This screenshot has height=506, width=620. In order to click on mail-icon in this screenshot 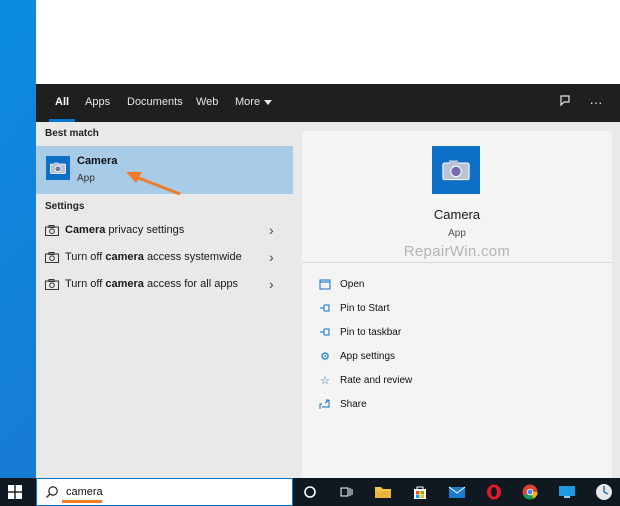, I will do `click(457, 492)`.